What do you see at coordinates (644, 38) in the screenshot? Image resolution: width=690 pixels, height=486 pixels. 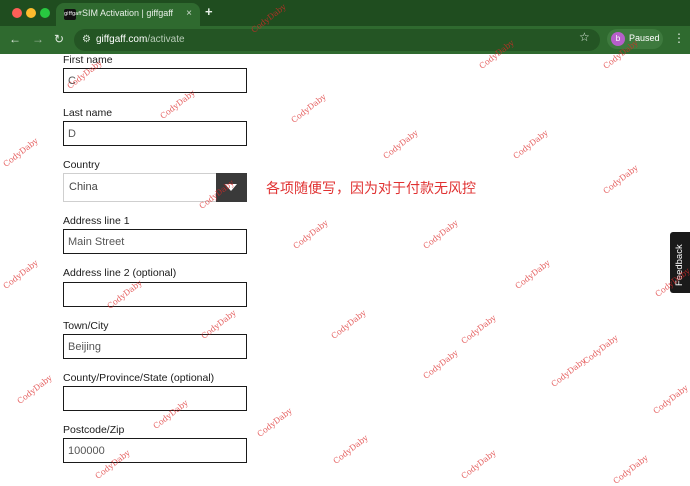 I see `profile-status-label: Paused` at bounding box center [644, 38].